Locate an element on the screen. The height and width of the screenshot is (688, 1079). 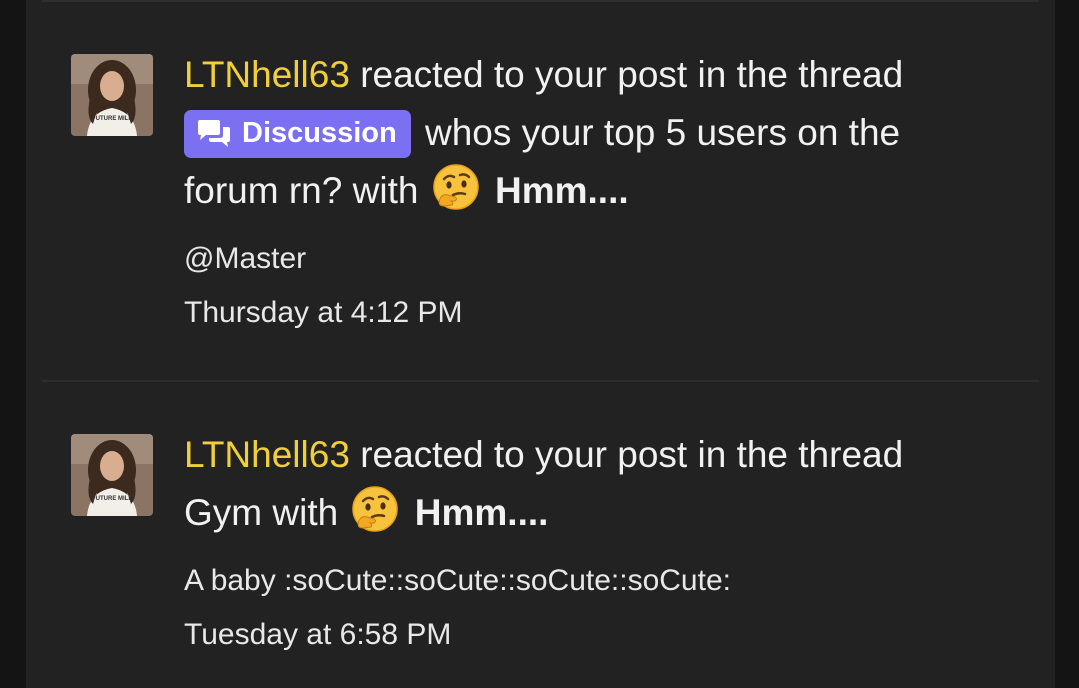
thread-prefix-badge: Discussion is located at coordinates (297, 134).